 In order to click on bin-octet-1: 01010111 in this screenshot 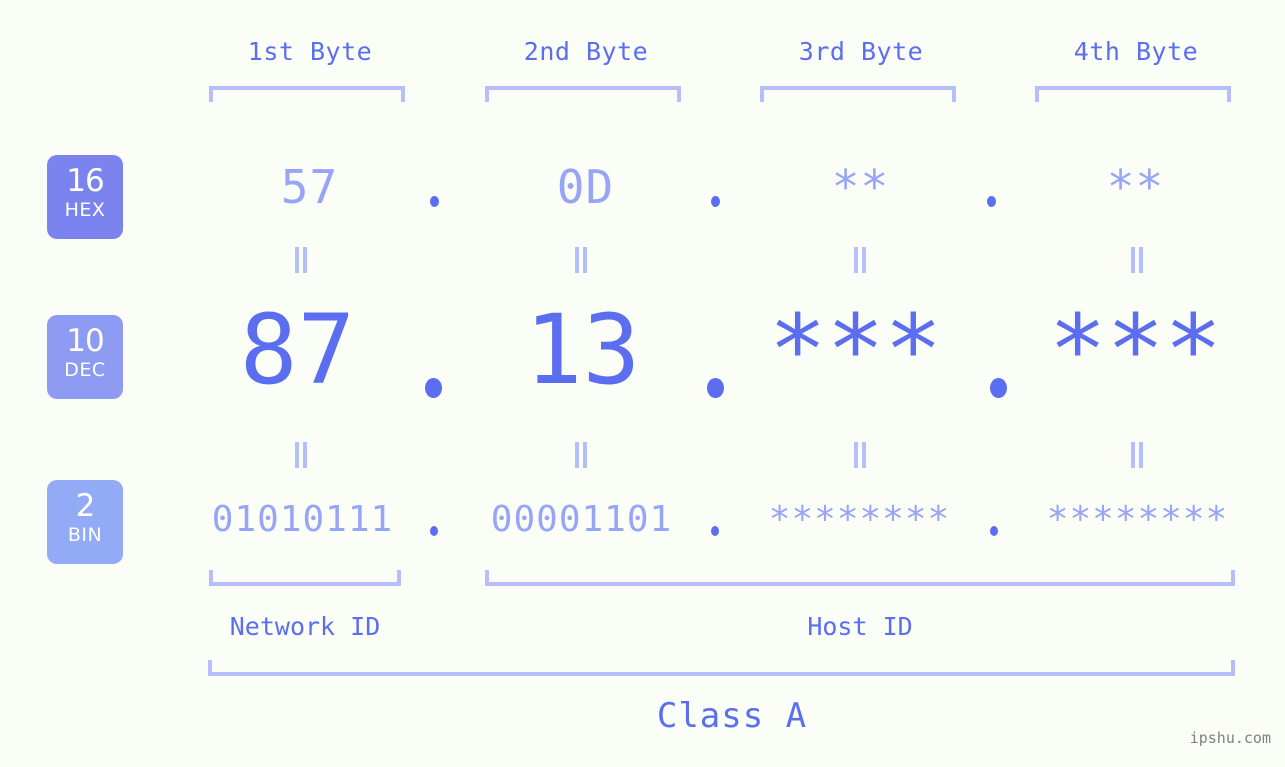, I will do `click(302, 519)`.